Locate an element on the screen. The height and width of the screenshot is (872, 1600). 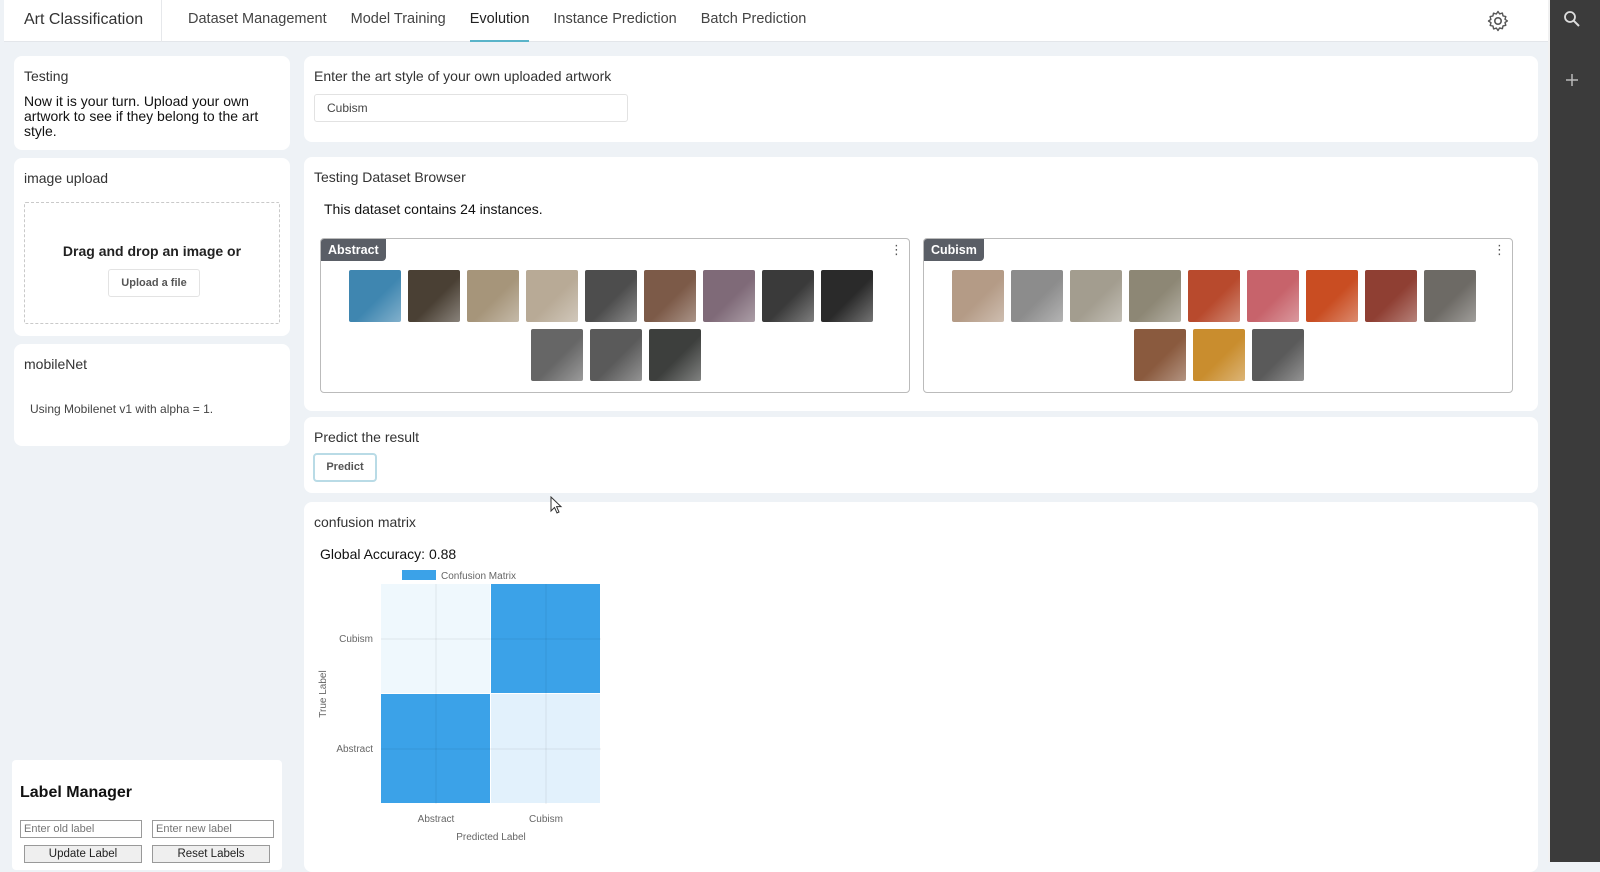
nav-tab-evolution: Evolution is located at coordinates (500, 21).